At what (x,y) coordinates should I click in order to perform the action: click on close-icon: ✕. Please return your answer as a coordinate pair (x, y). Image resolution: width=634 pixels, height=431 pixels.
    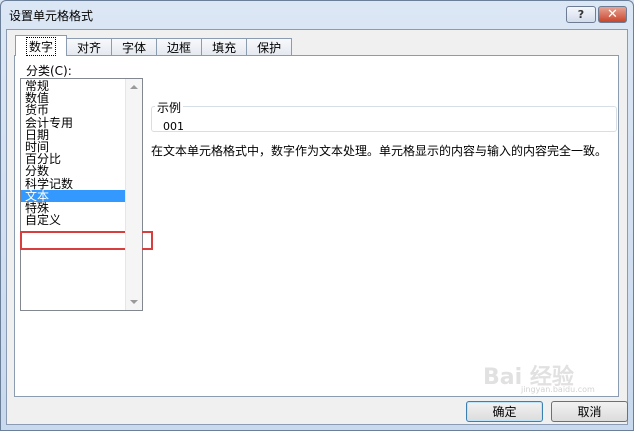
    Looking at the image, I should click on (612, 14).